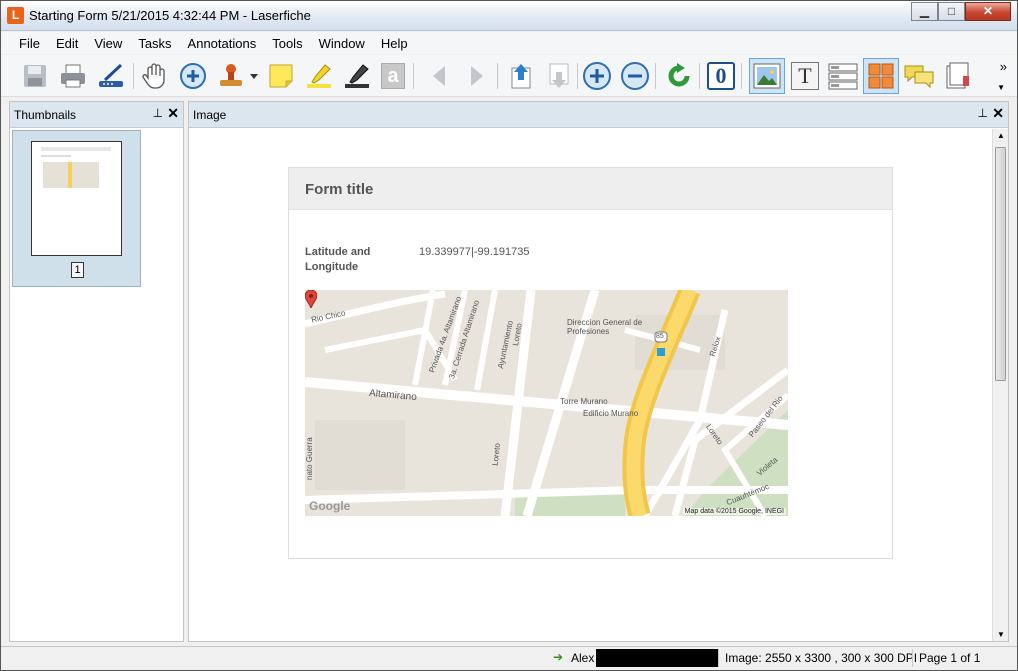  What do you see at coordinates (173, 113) in the screenshot?
I see `close-thumbnails-pane-button: ✕` at bounding box center [173, 113].